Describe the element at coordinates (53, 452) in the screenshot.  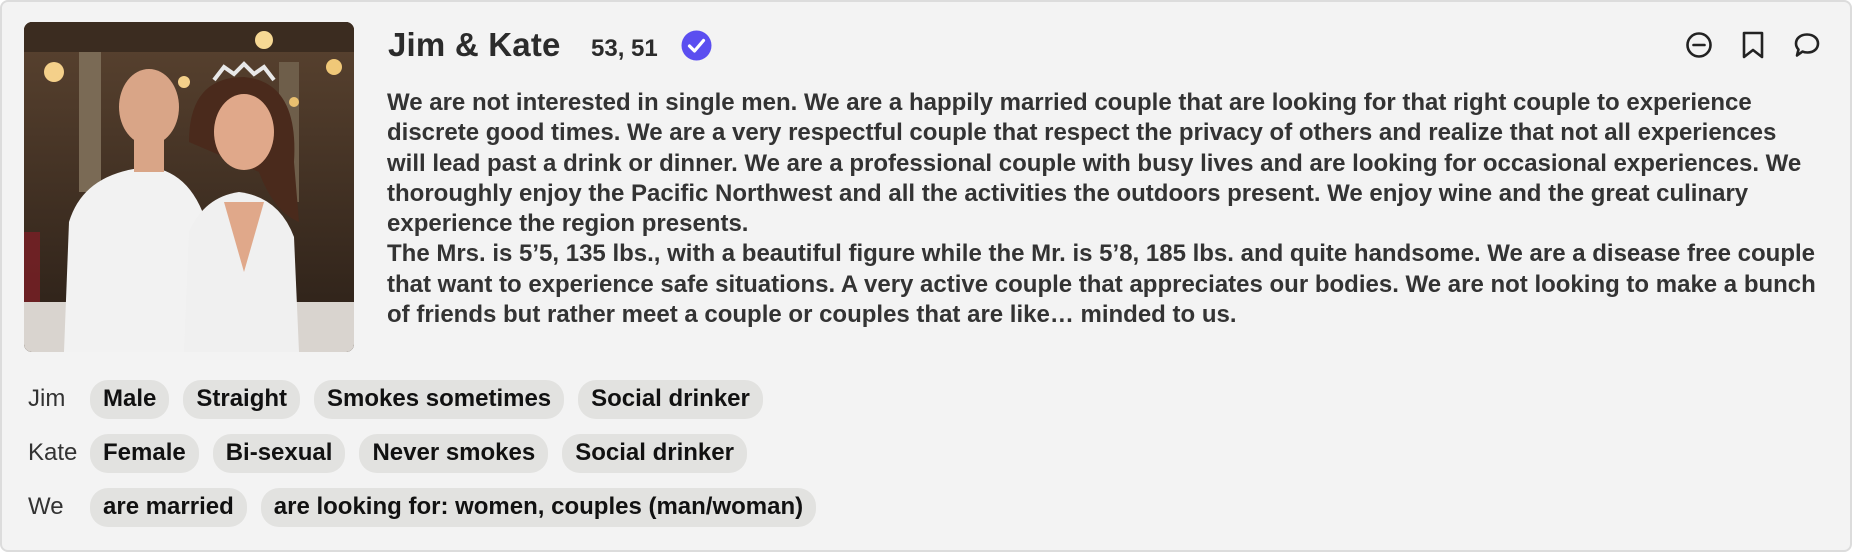
I see `traits-row-label: Kate` at that location.